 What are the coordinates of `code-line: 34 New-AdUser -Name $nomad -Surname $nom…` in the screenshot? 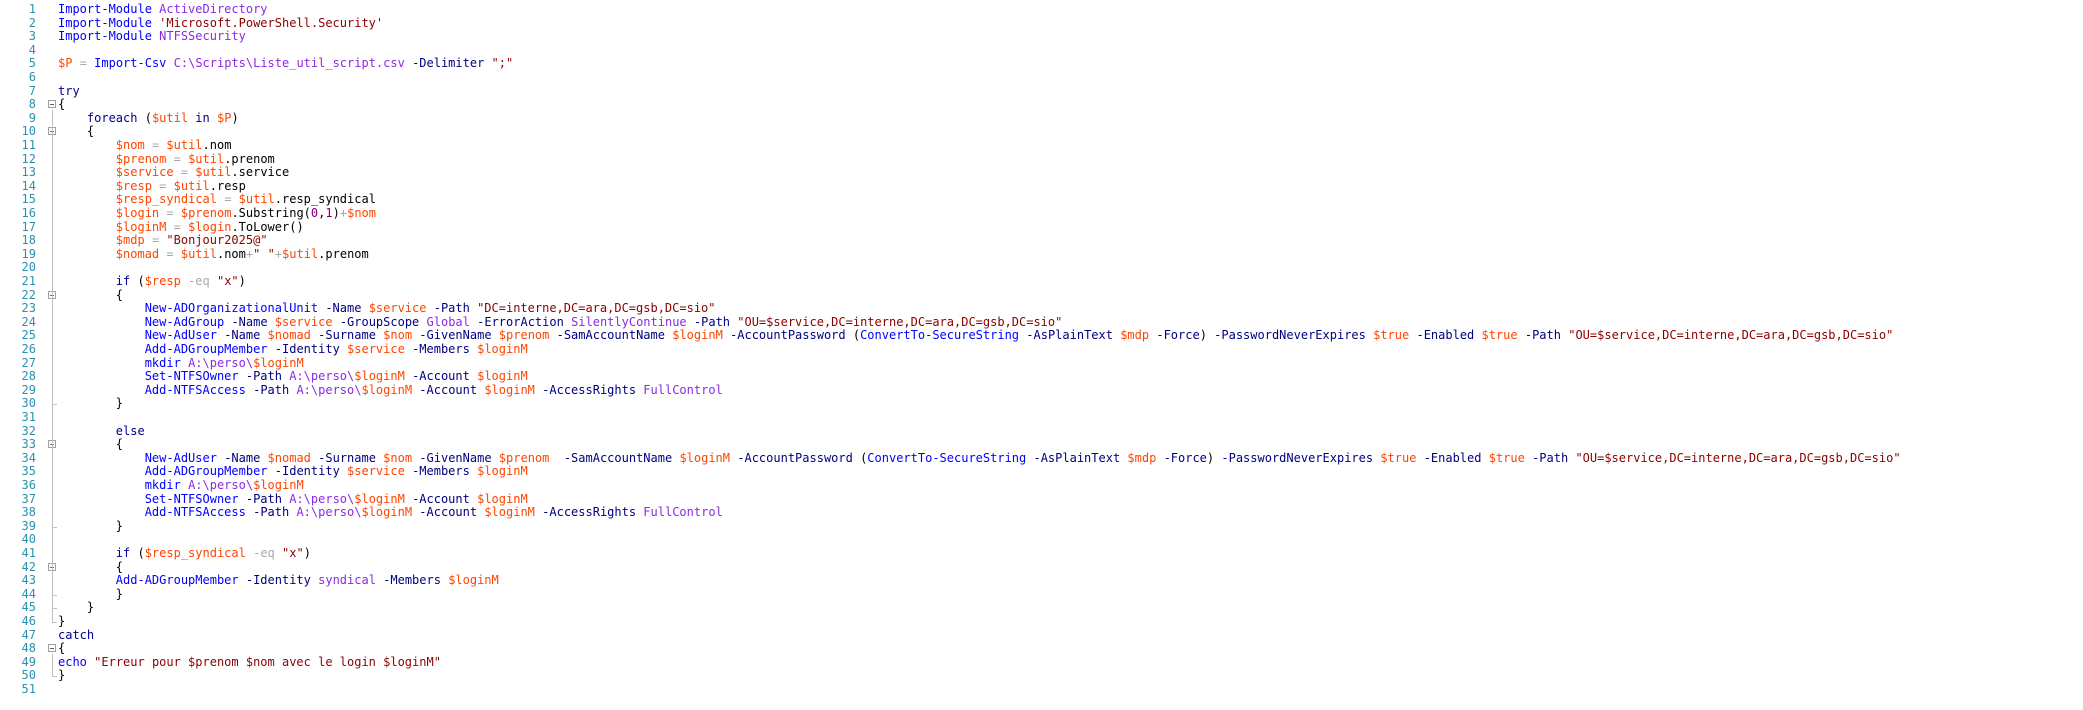 It's located at (1041, 458).